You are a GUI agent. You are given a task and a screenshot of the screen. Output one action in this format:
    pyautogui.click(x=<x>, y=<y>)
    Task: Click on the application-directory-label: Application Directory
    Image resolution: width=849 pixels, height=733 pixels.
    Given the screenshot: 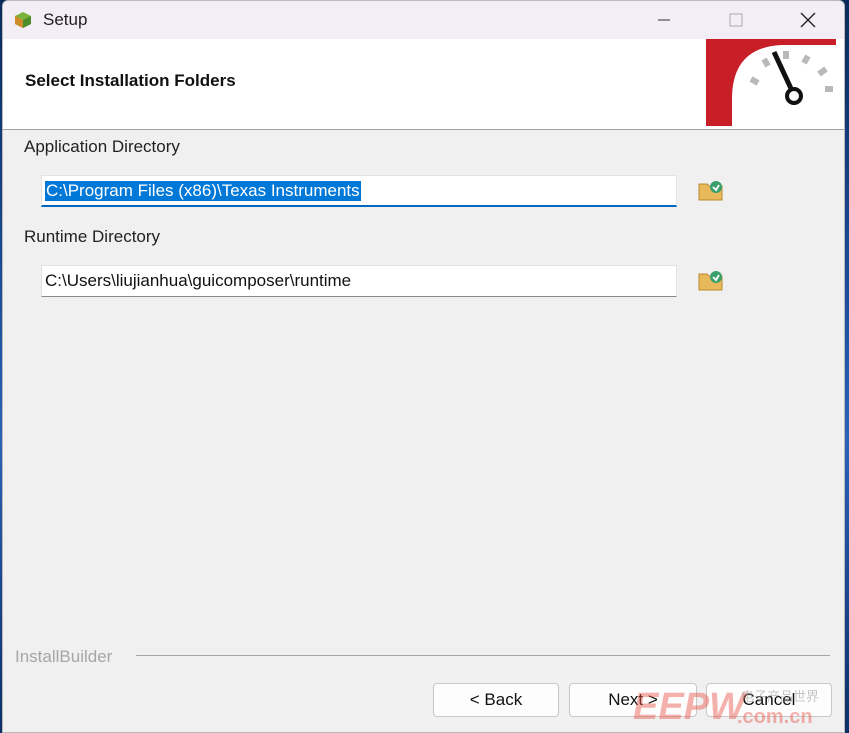 What is the action you would take?
    pyautogui.click(x=102, y=146)
    